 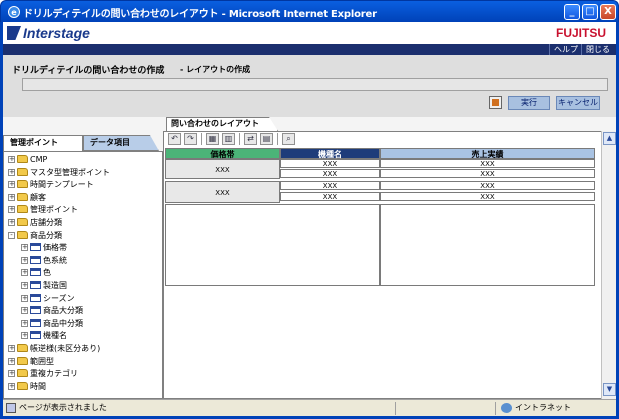 I want to click on tree-item: + マスタ型管理ポイント, so click(x=59, y=173).